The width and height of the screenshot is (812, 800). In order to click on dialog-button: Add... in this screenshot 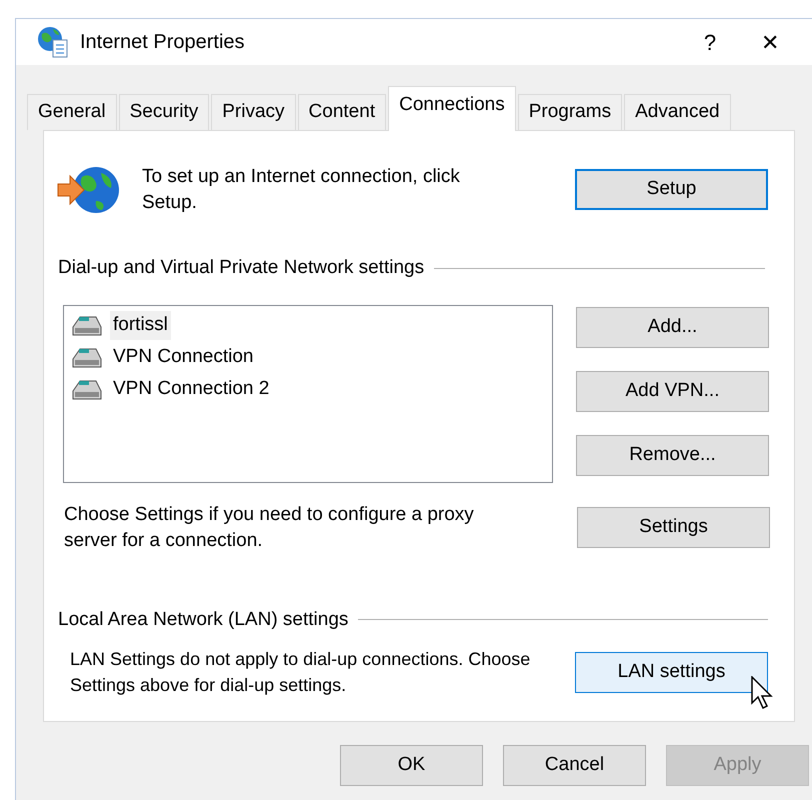, I will do `click(672, 327)`.